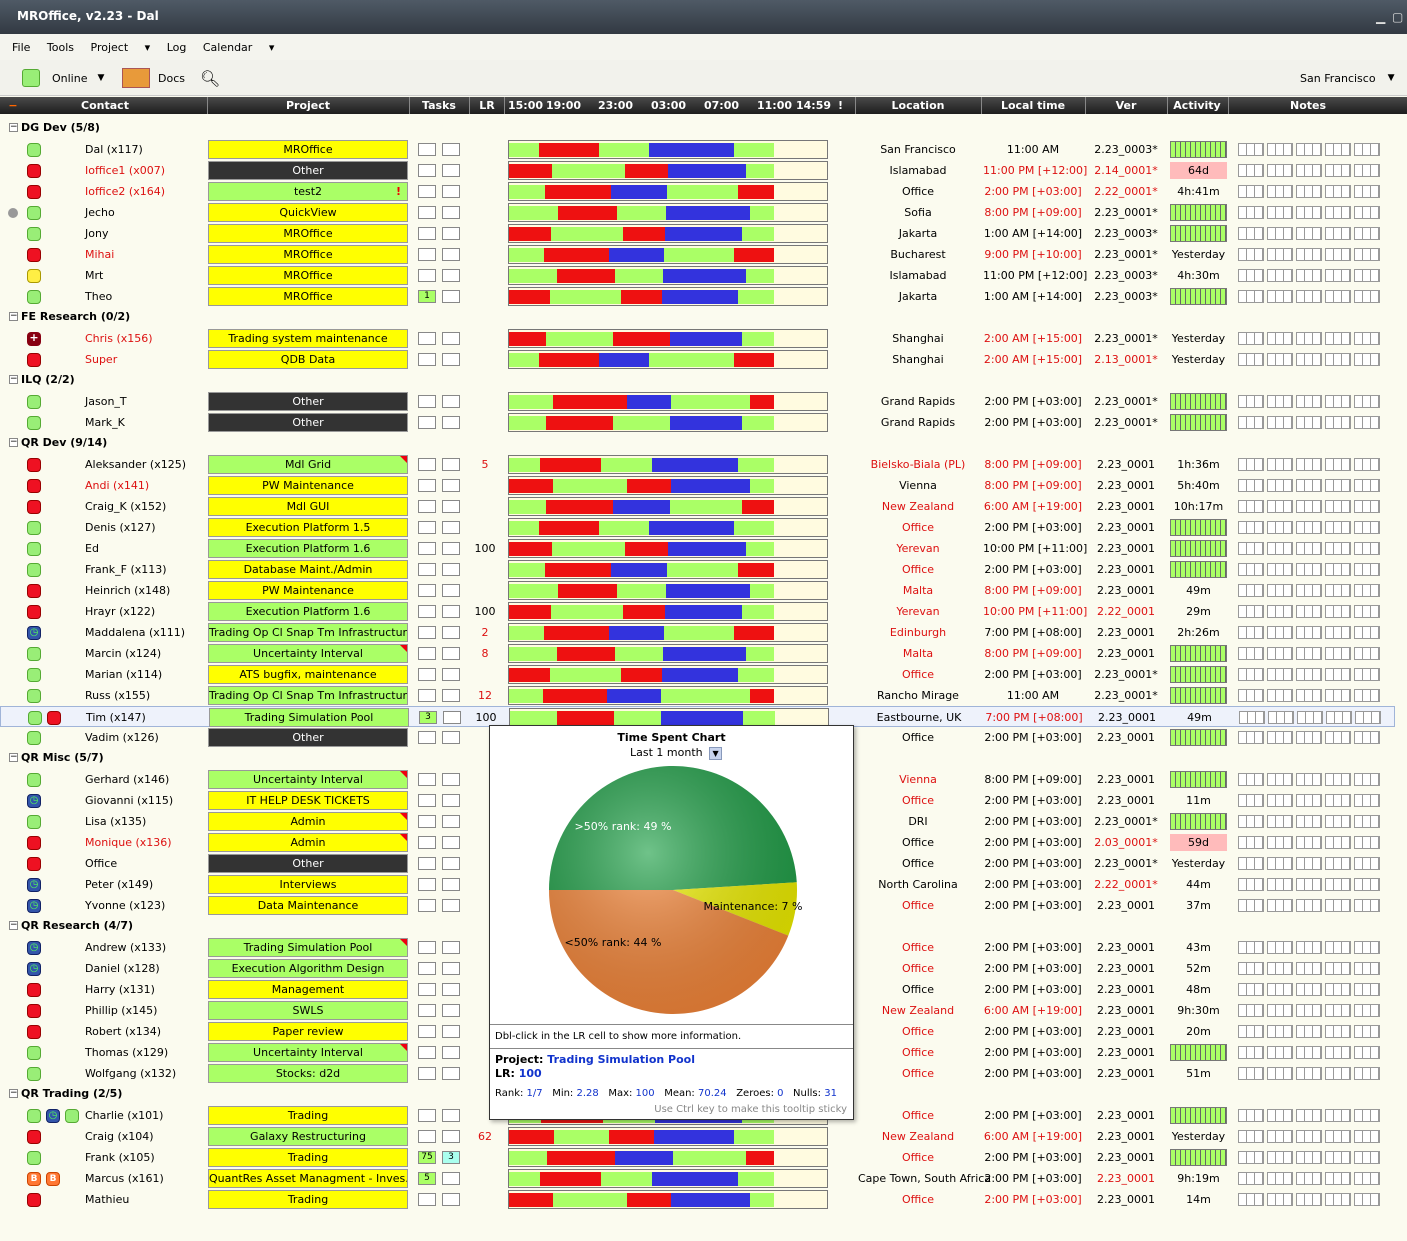 The height and width of the screenshot is (1241, 1407). Describe the element at coordinates (125, 506) in the screenshot. I see `contact-name: Craig_K (x152)` at that location.